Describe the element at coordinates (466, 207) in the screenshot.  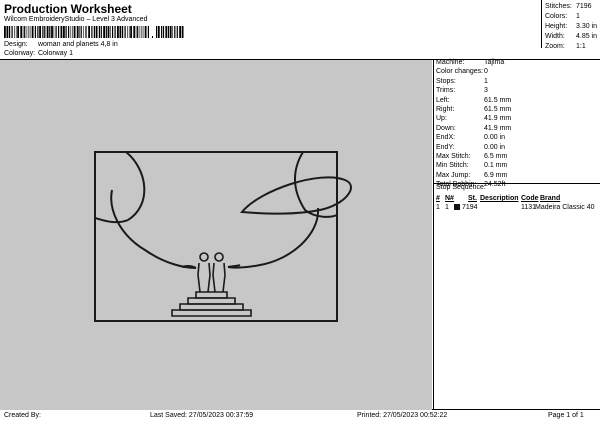
I see `seq-row-color: 7194` at that location.